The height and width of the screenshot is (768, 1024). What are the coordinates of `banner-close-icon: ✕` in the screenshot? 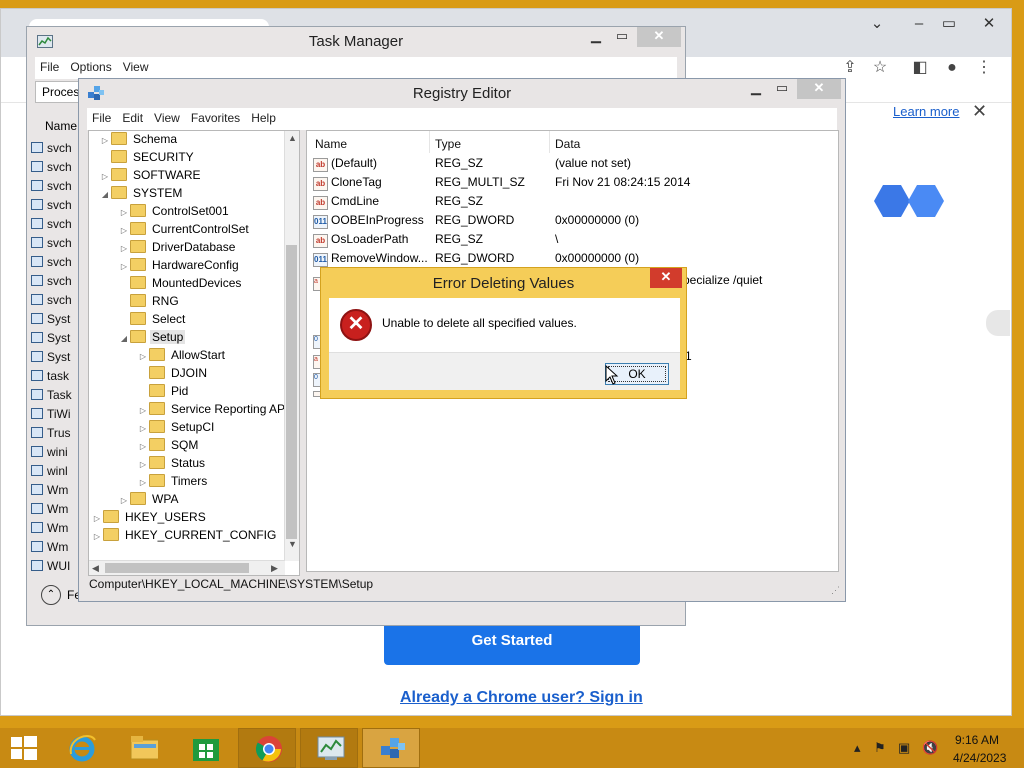 It's located at (979, 111).